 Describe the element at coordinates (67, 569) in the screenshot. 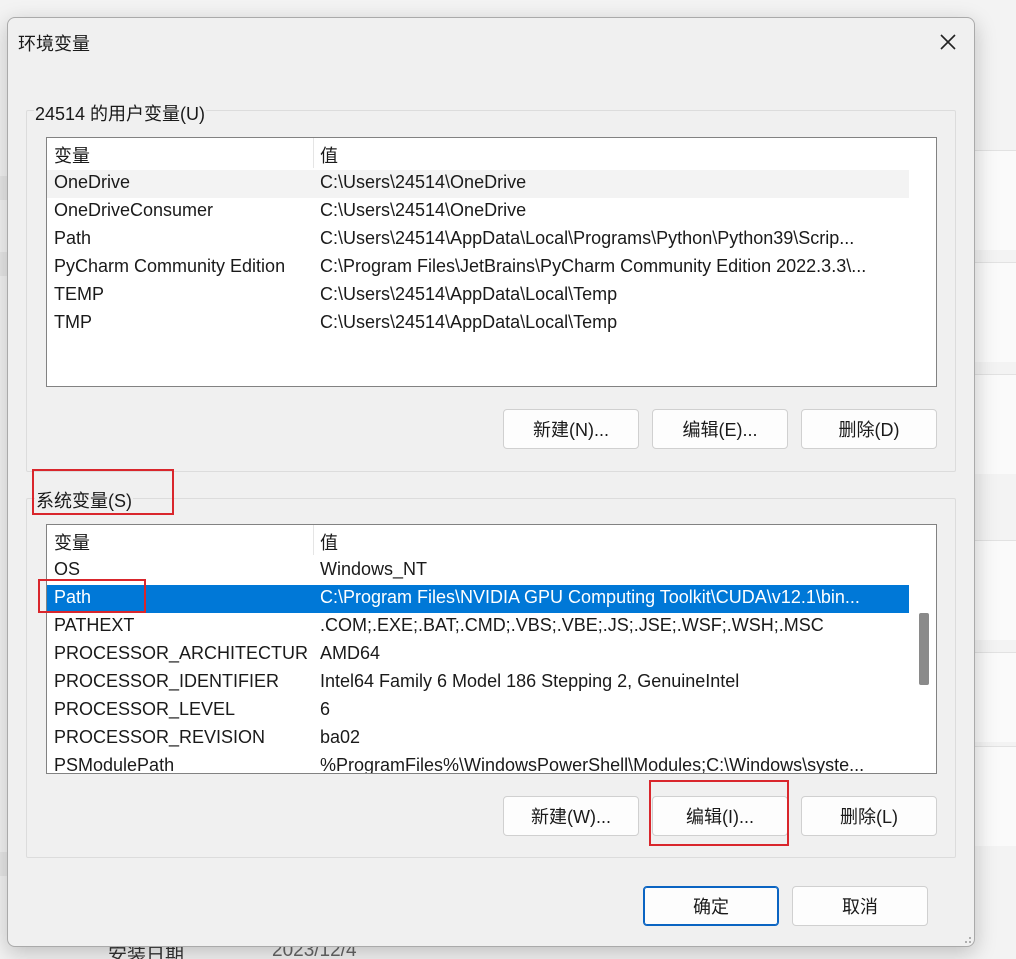

I see `var-name: OS` at that location.